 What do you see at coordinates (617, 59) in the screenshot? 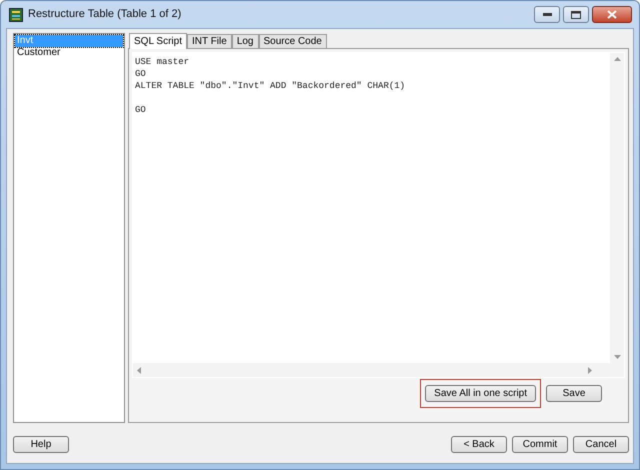
I see `scroll-up-icon` at bounding box center [617, 59].